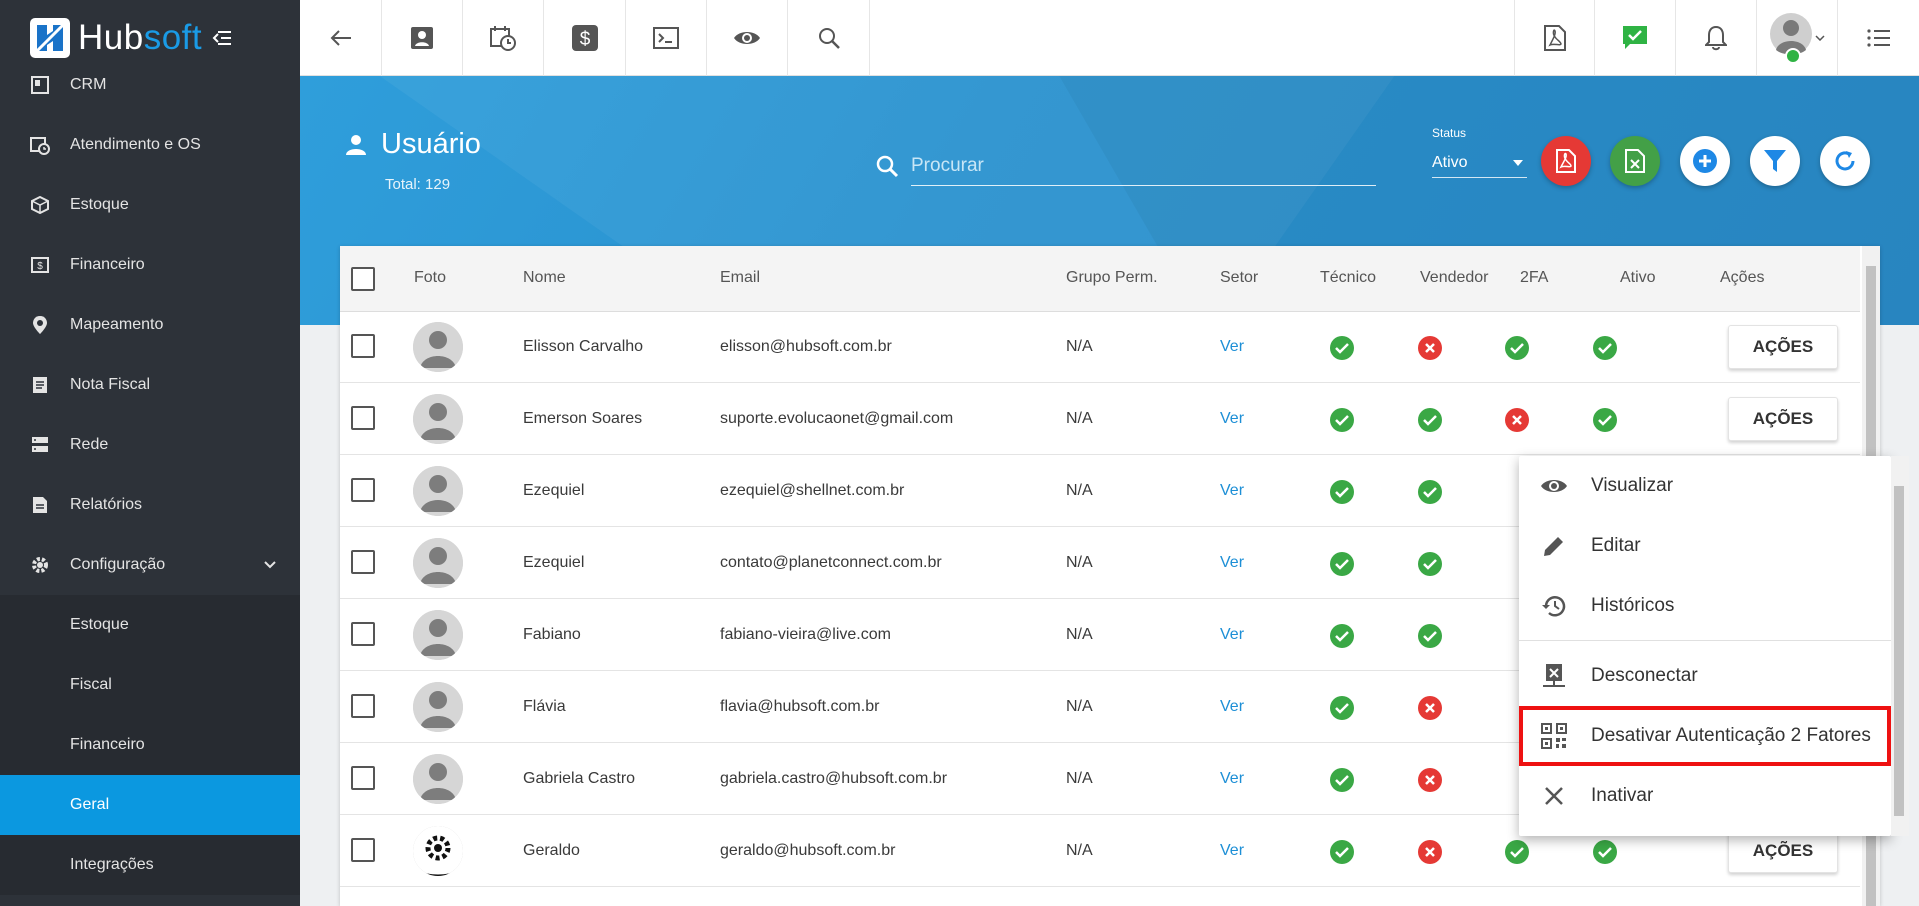 The height and width of the screenshot is (906, 1919). What do you see at coordinates (1705, 796) in the screenshot?
I see `menu-item-inativar: Inativar` at bounding box center [1705, 796].